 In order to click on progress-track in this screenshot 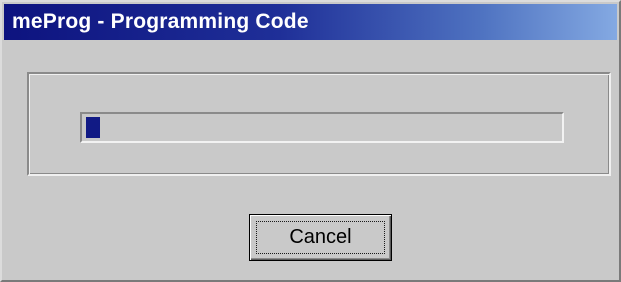, I will do `click(322, 127)`.